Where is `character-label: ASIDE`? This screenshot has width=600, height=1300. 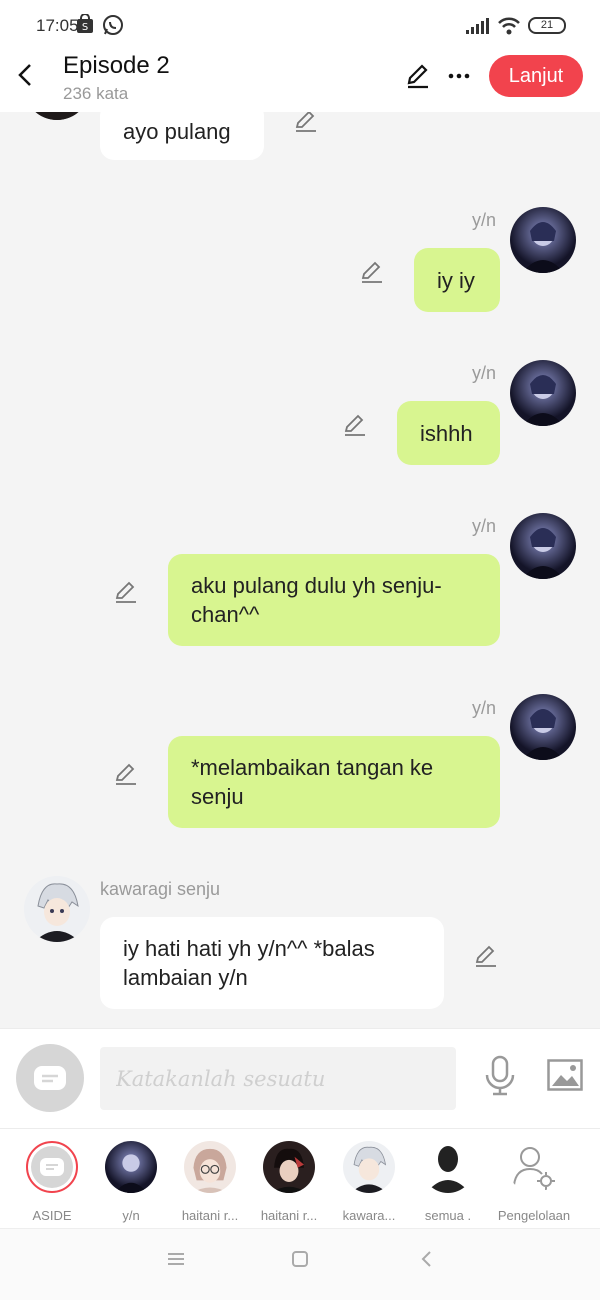 character-label: ASIDE is located at coordinates (52, 1215).